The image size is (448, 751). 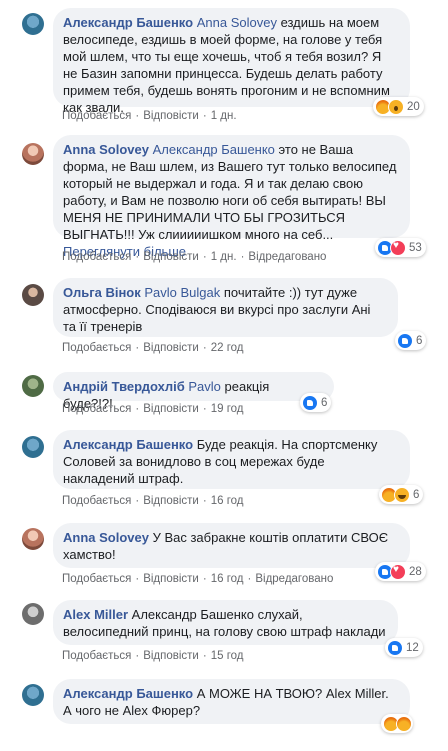 I want to click on haha-icon, so click(x=402, y=494).